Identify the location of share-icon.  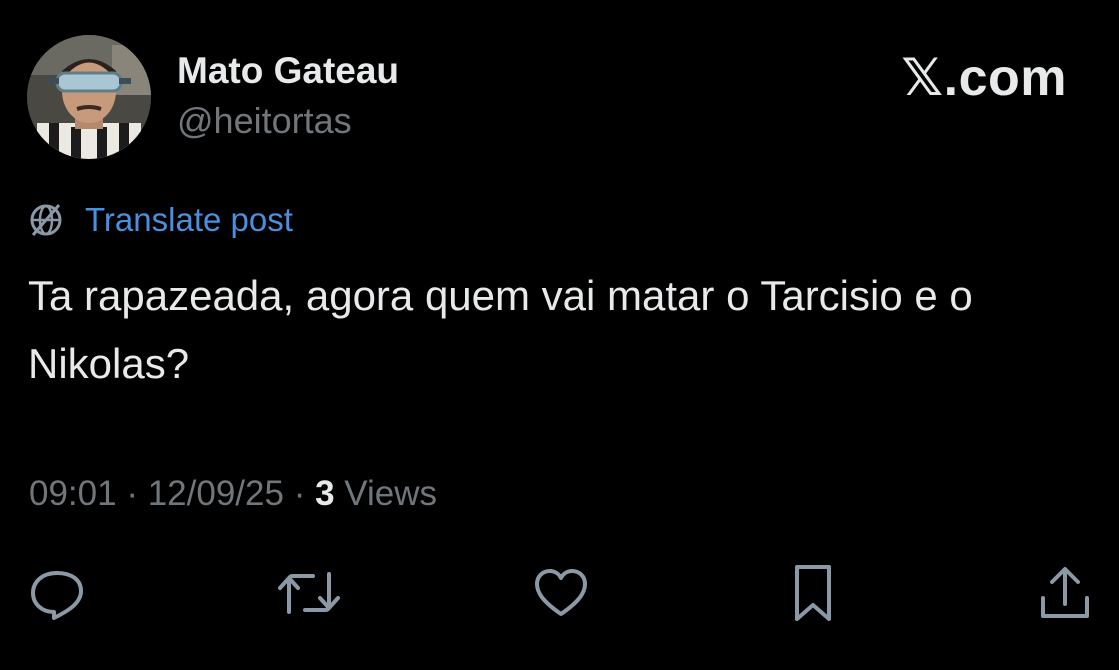
(1065, 593).